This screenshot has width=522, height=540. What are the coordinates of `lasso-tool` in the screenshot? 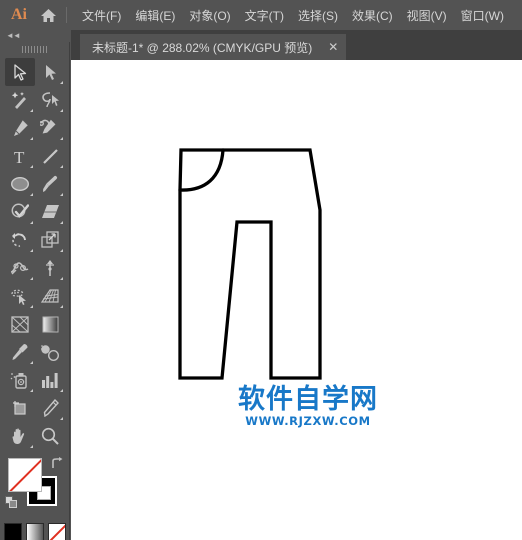 It's located at (50, 100).